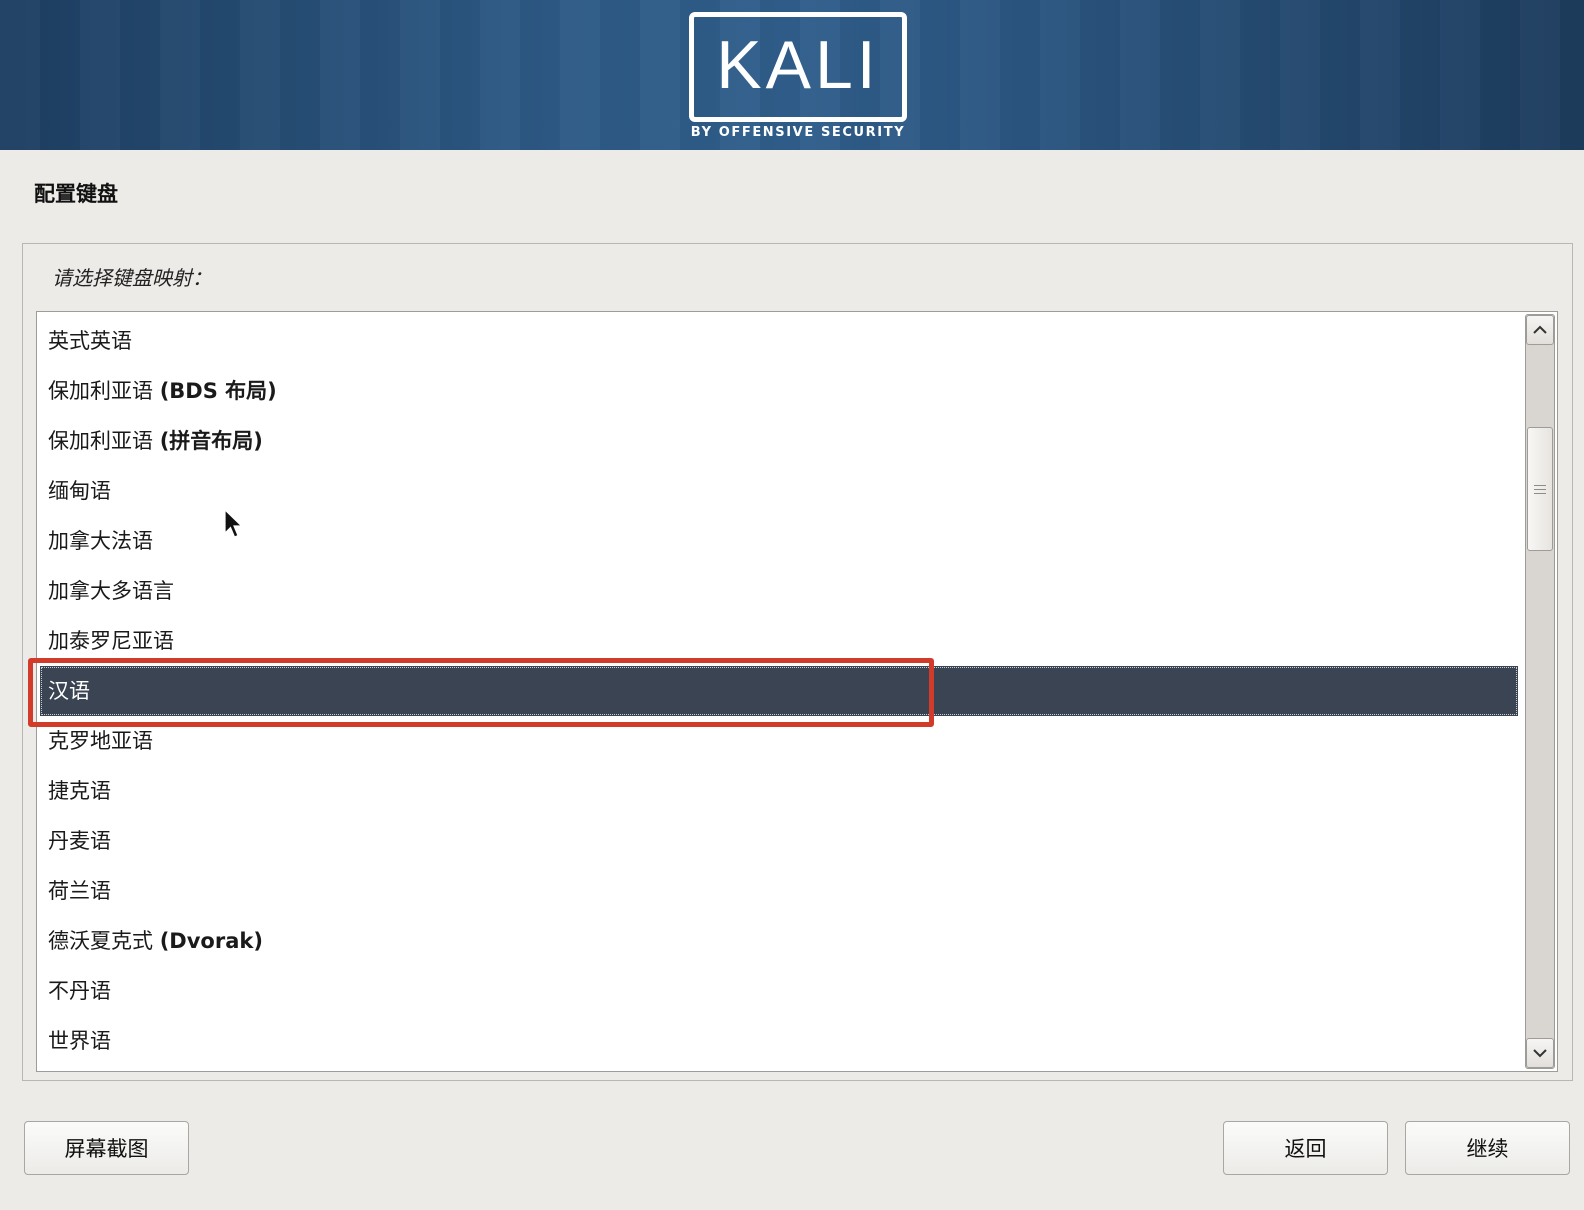  I want to click on list-item: 德沃夏克式 (Dvorak), so click(778, 941).